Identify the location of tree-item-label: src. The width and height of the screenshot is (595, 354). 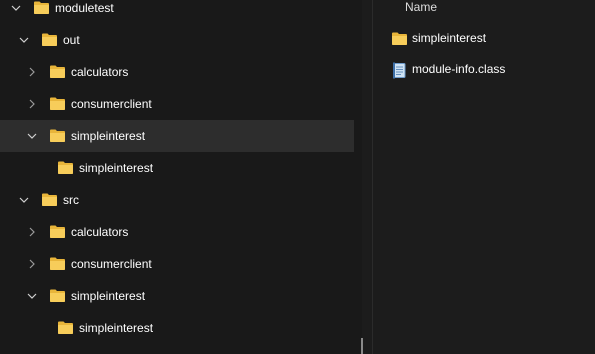
(71, 200).